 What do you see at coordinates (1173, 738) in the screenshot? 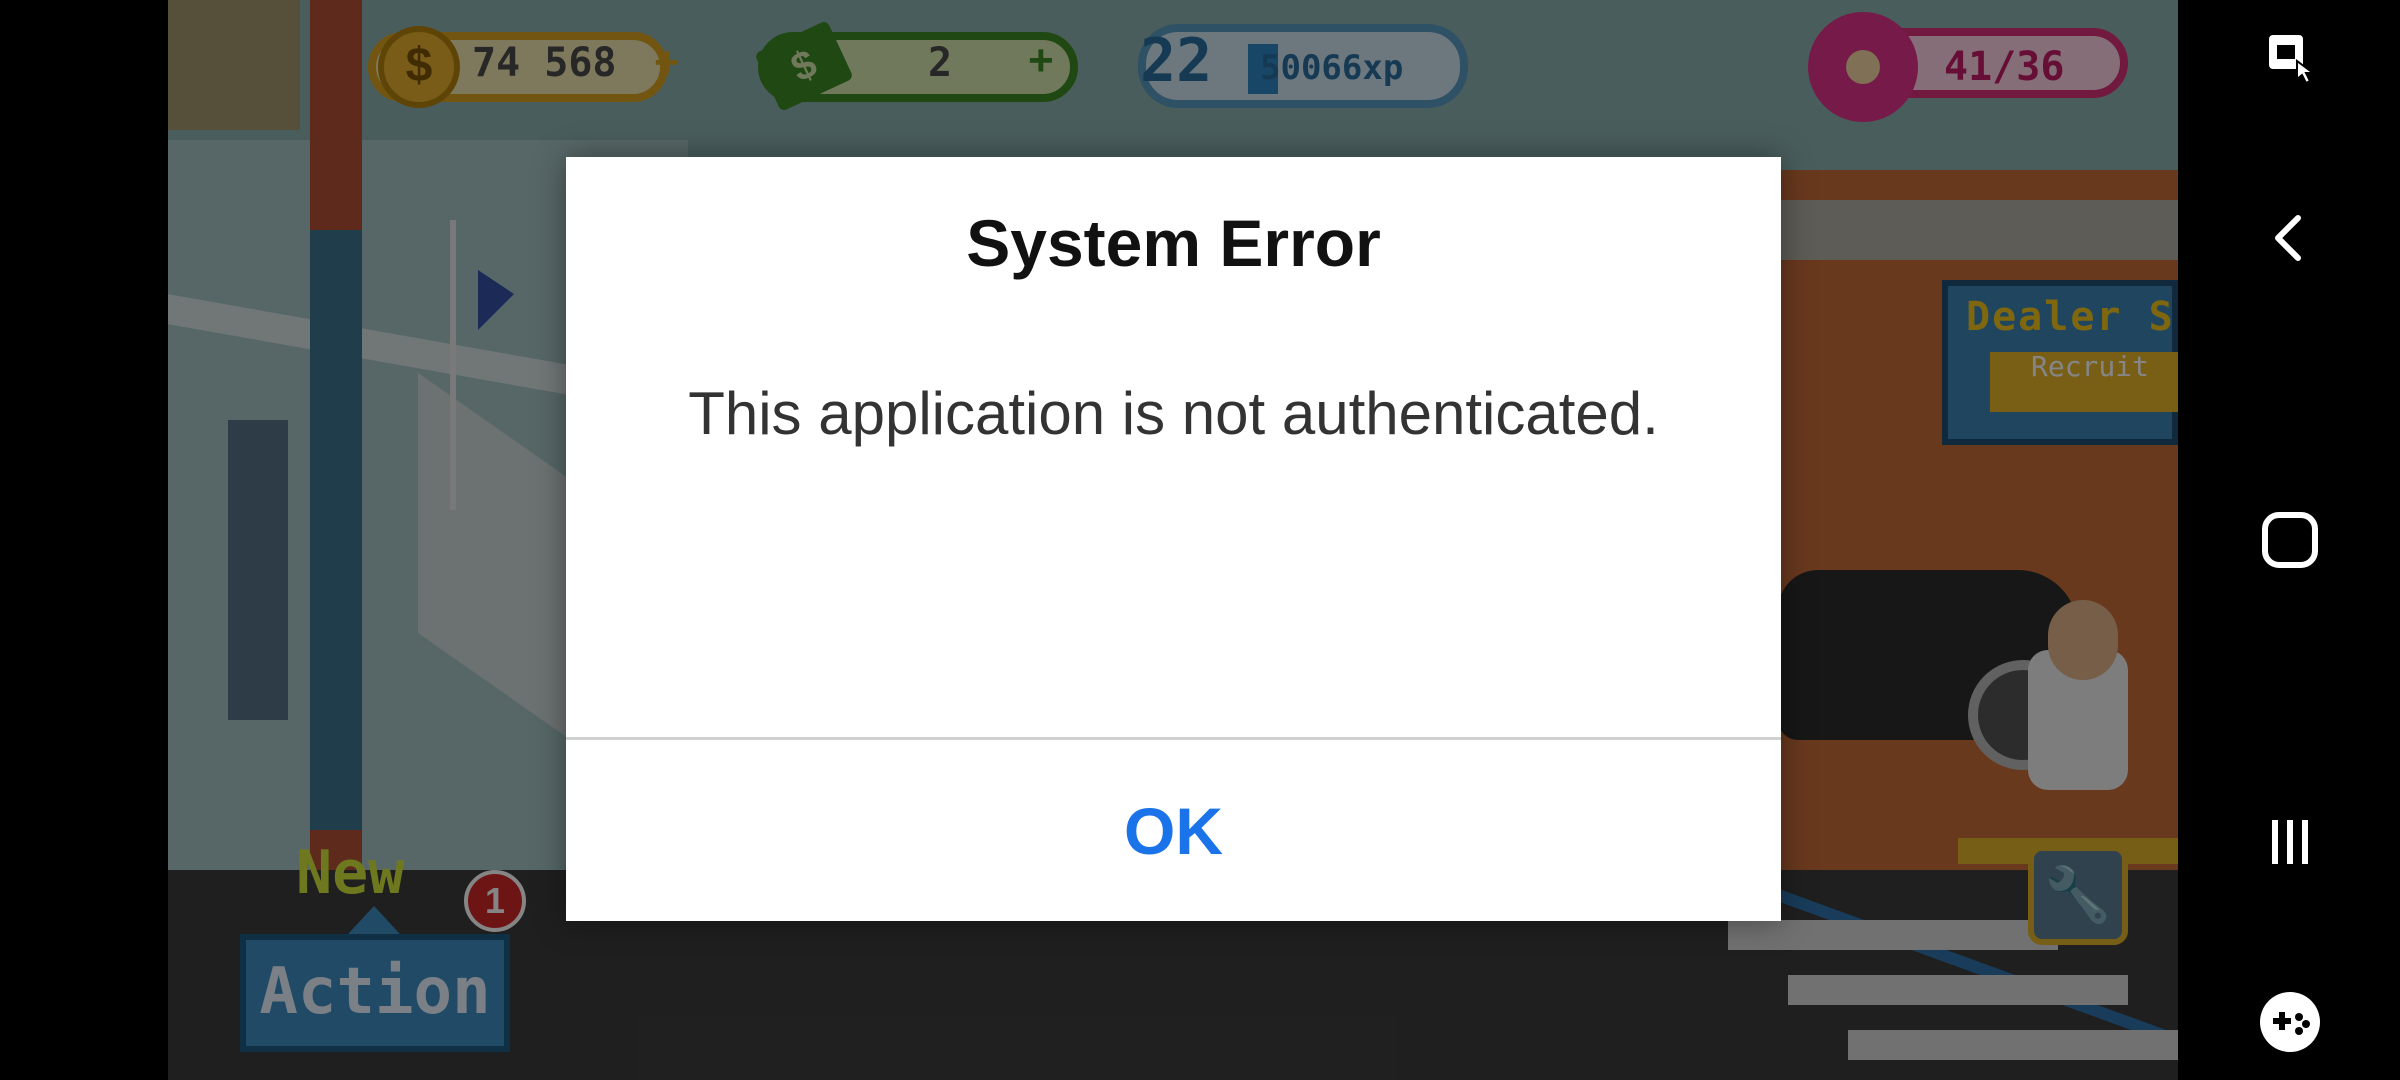
I see `dialog-divider` at bounding box center [1173, 738].